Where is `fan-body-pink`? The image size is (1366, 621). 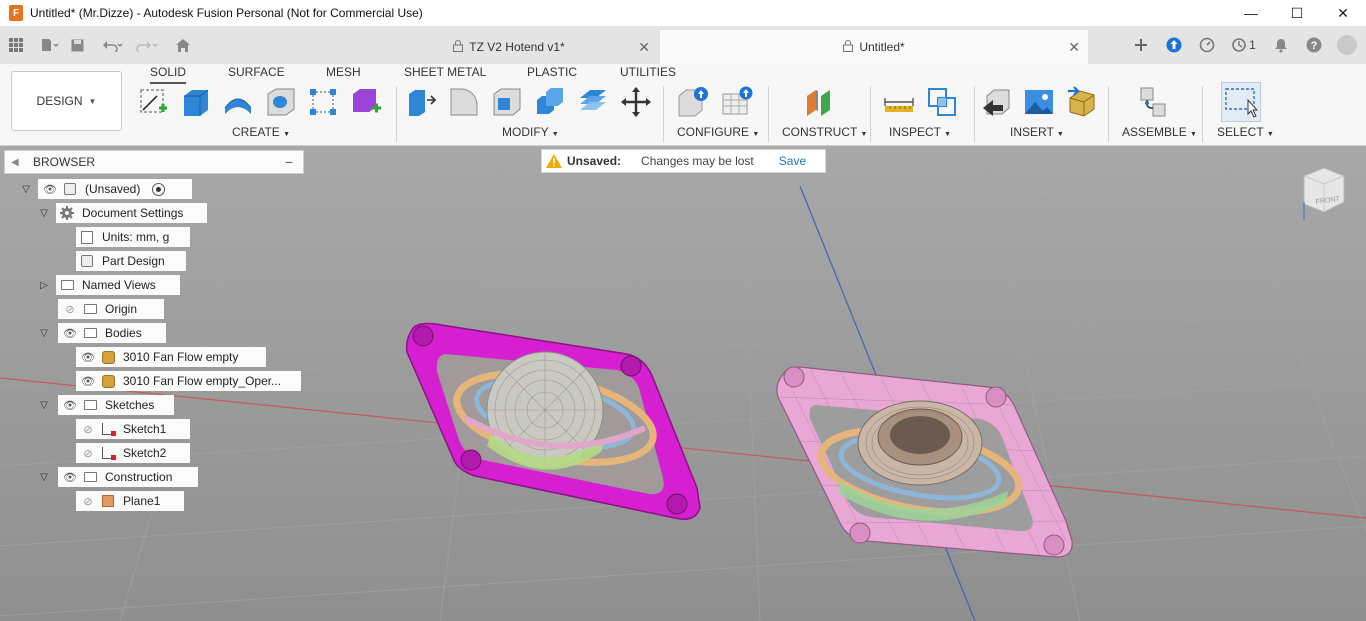
fan-body-pink is located at coordinates (925, 461).